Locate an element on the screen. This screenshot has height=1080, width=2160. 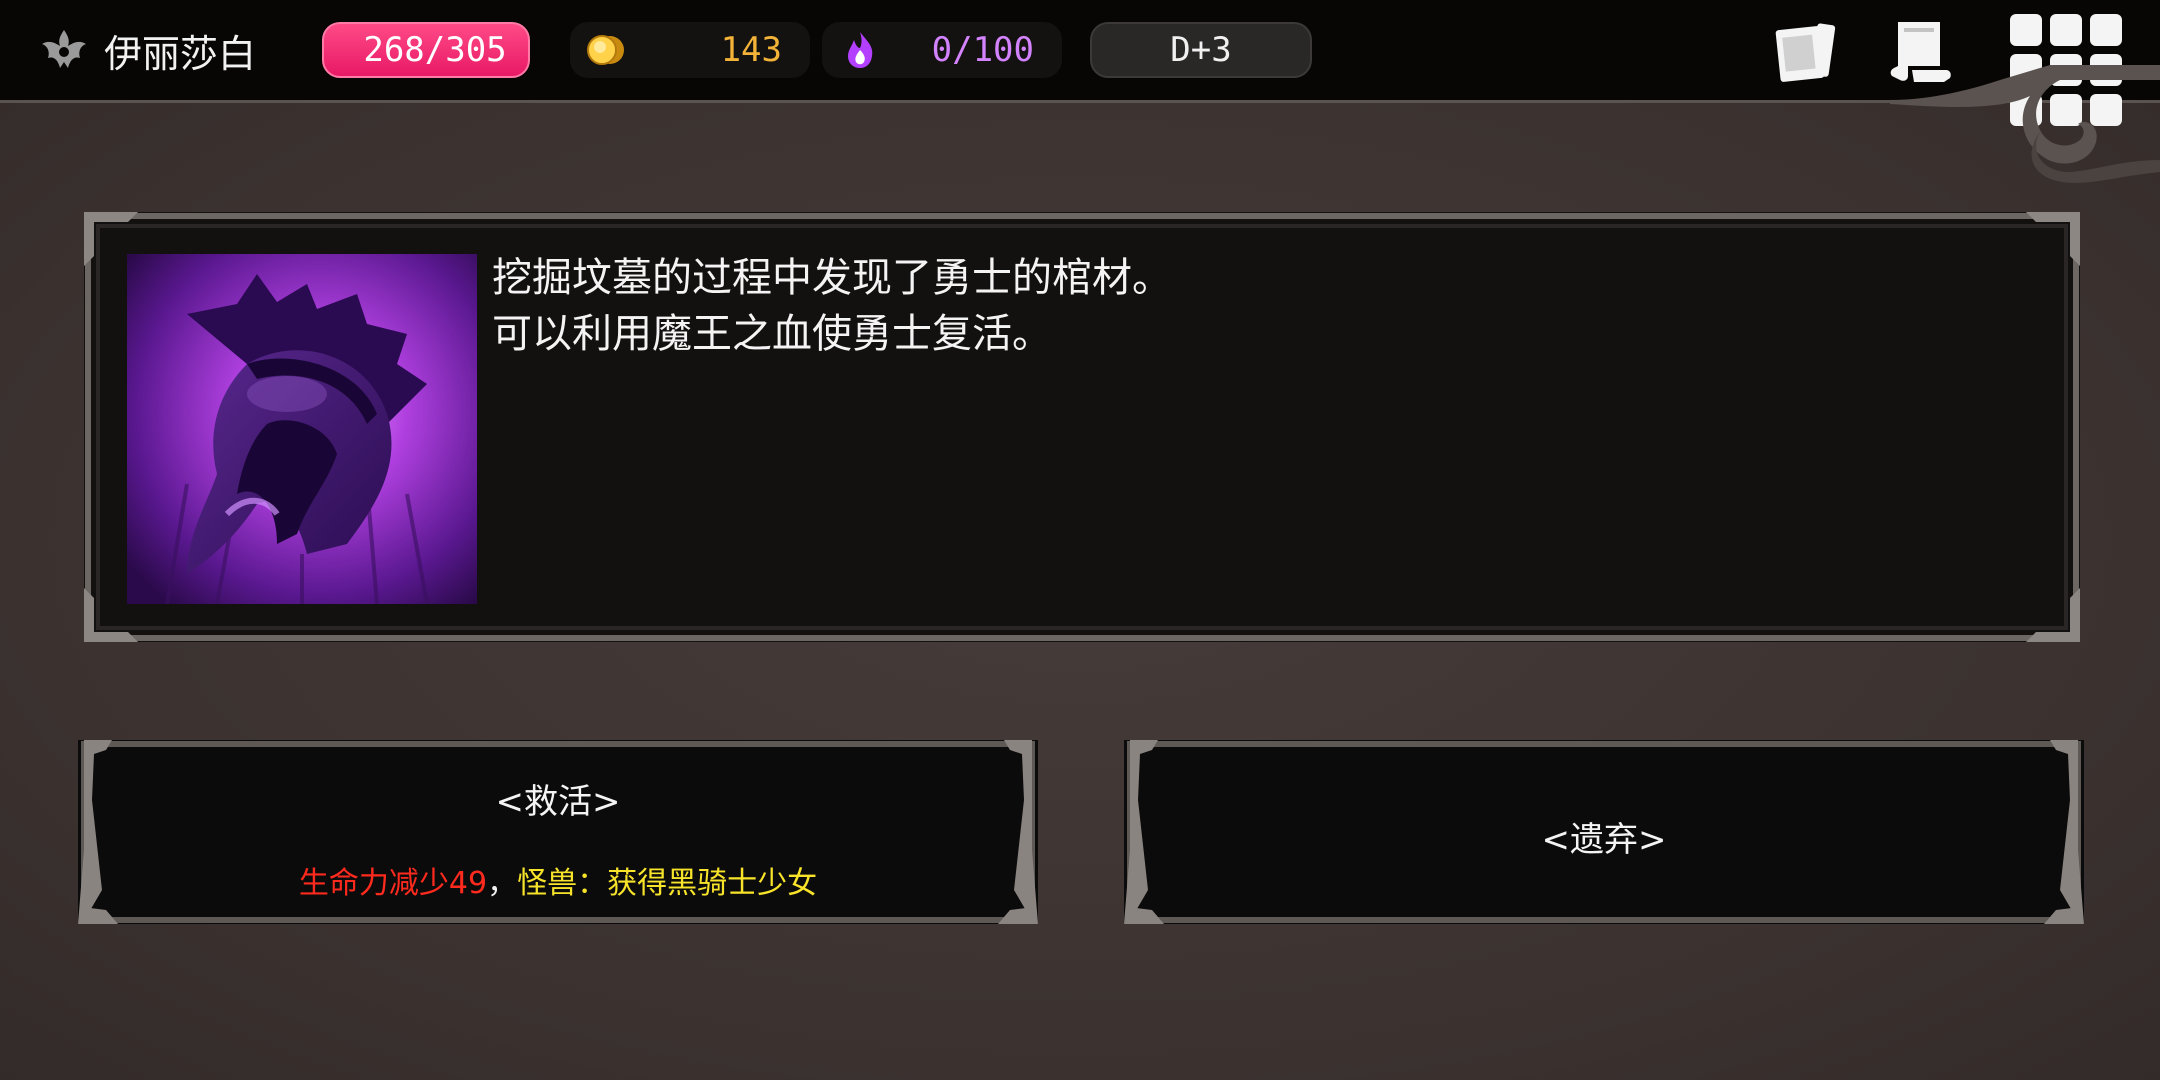
soul-counter: 0/100 is located at coordinates (942, 50).